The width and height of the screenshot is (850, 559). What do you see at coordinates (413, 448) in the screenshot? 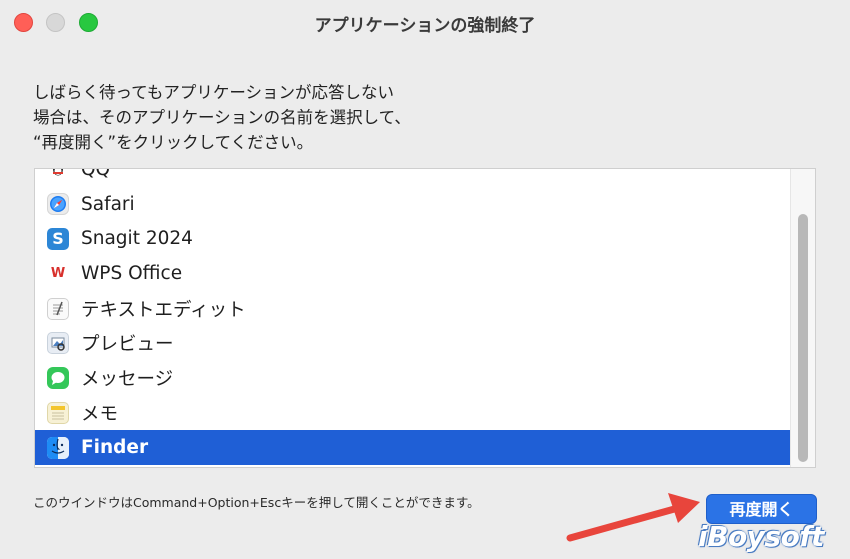
I see `list-item-finder: Finder` at bounding box center [413, 448].